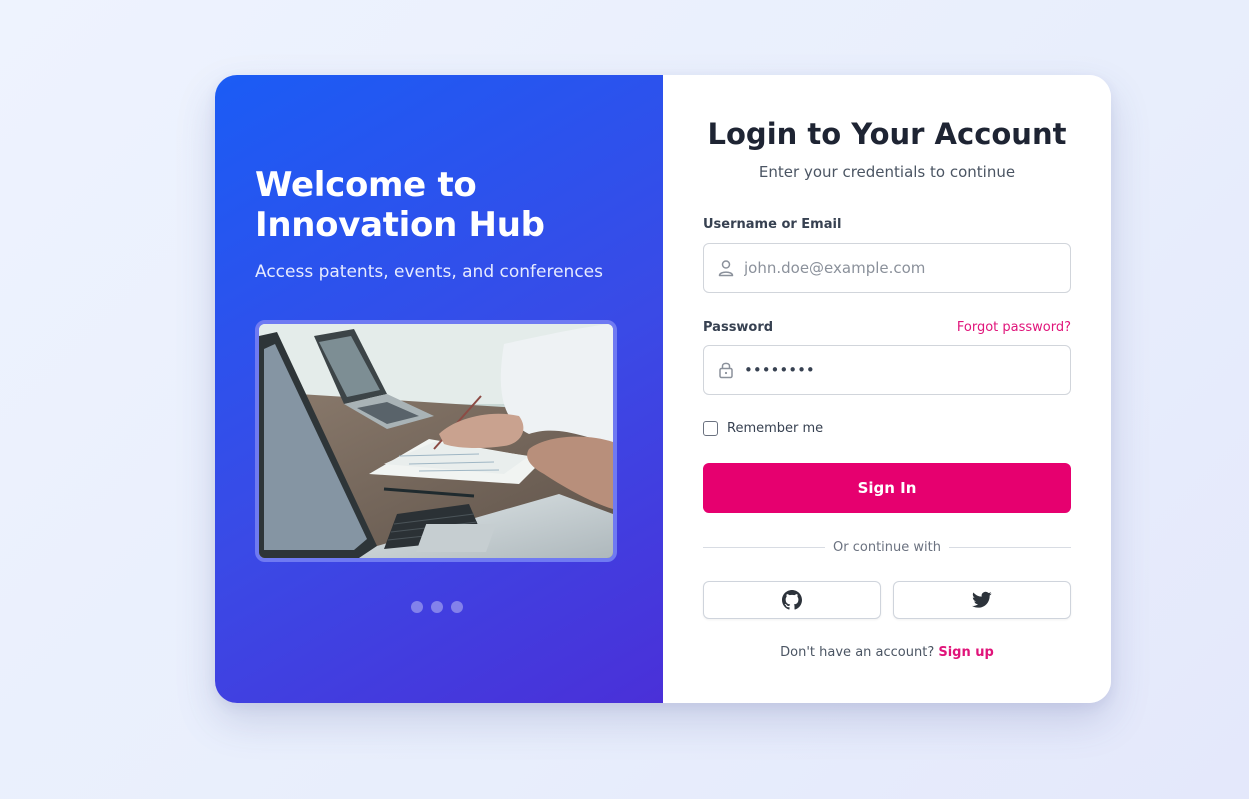 This screenshot has height=799, width=1249. I want to click on username-label: Username or Email, so click(772, 224).